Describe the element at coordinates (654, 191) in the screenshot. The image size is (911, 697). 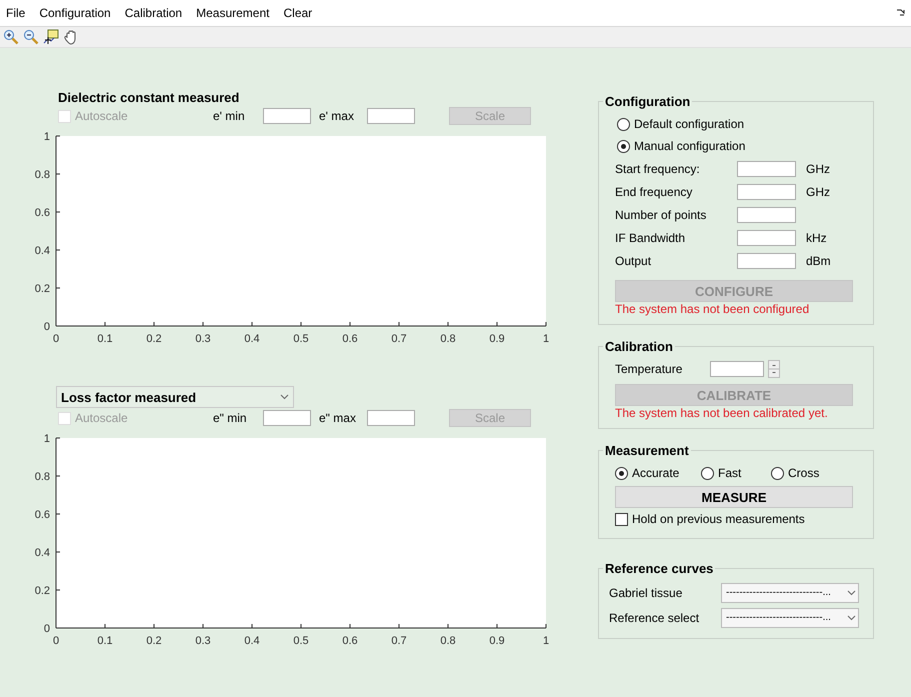
I see `field-label: End frequency` at that location.